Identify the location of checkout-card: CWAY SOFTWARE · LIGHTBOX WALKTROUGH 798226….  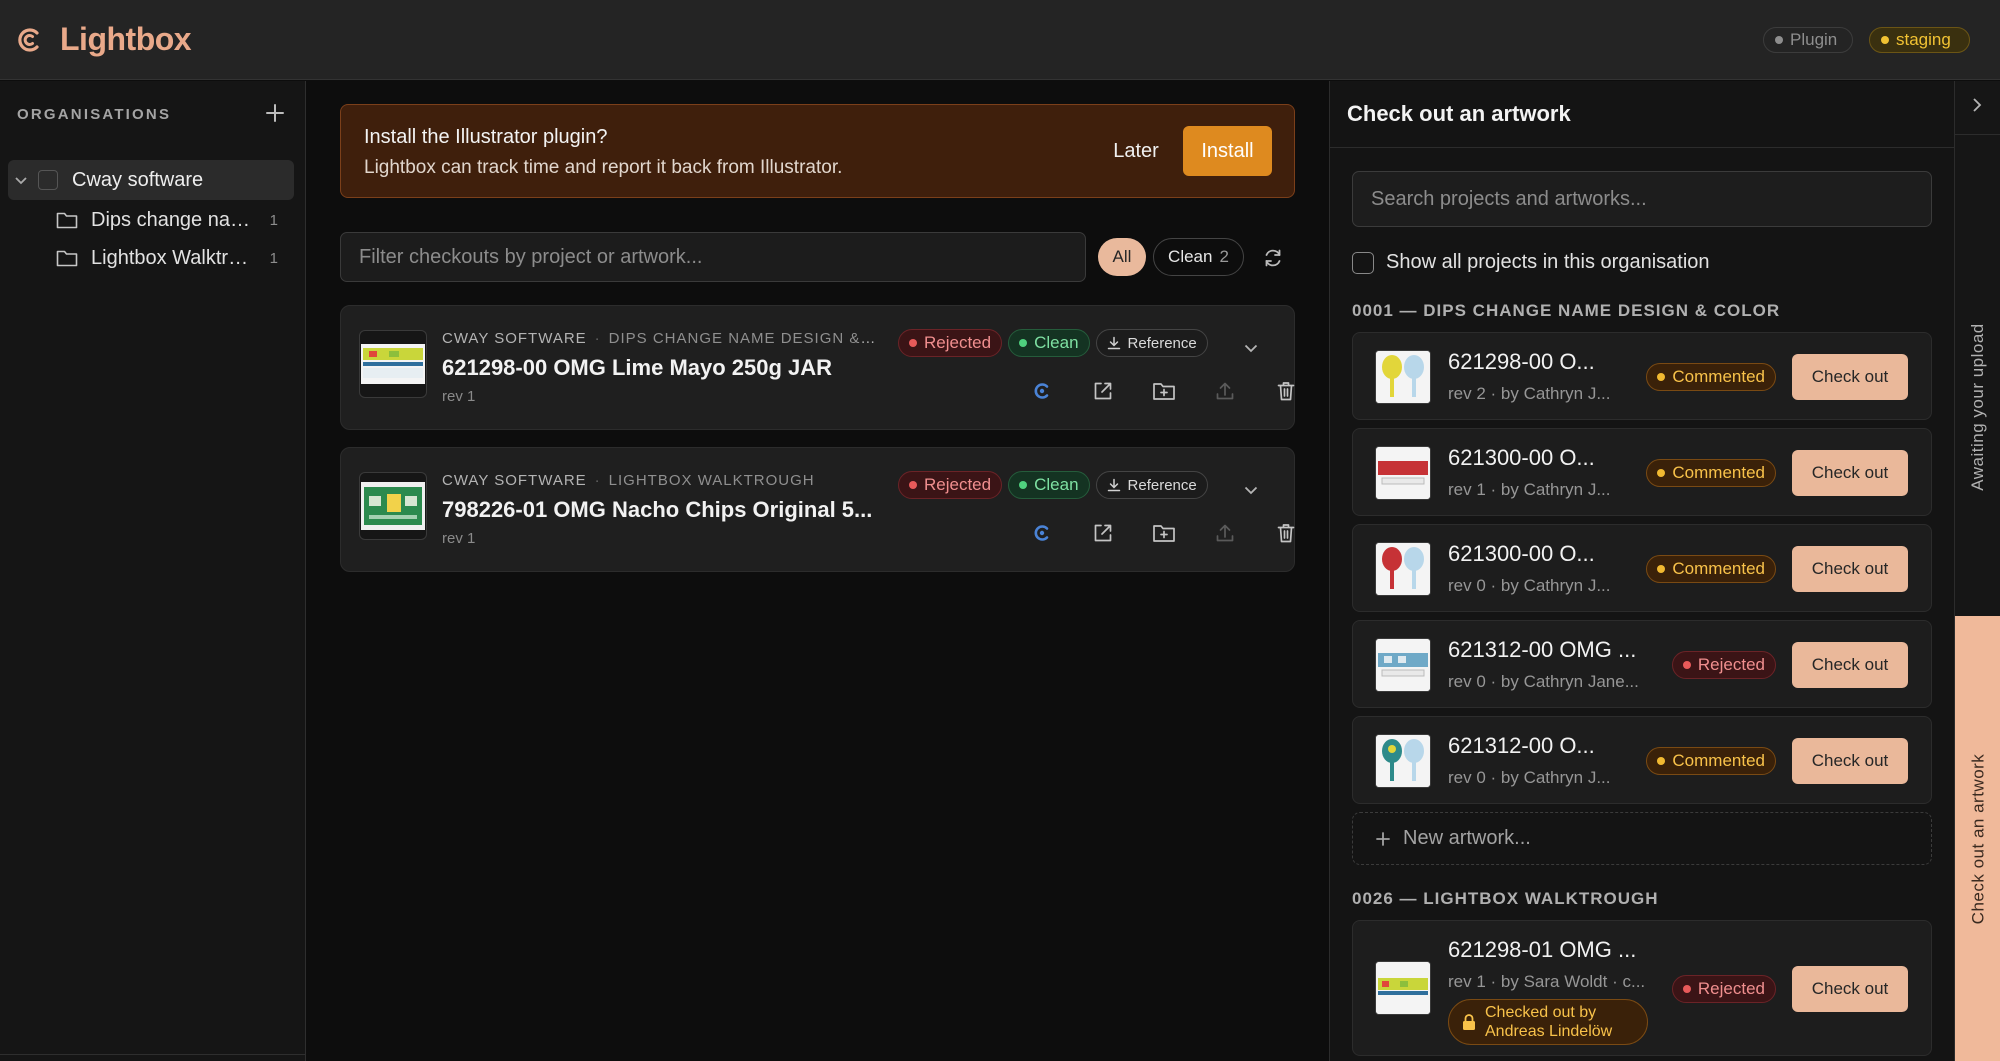
(817, 509).